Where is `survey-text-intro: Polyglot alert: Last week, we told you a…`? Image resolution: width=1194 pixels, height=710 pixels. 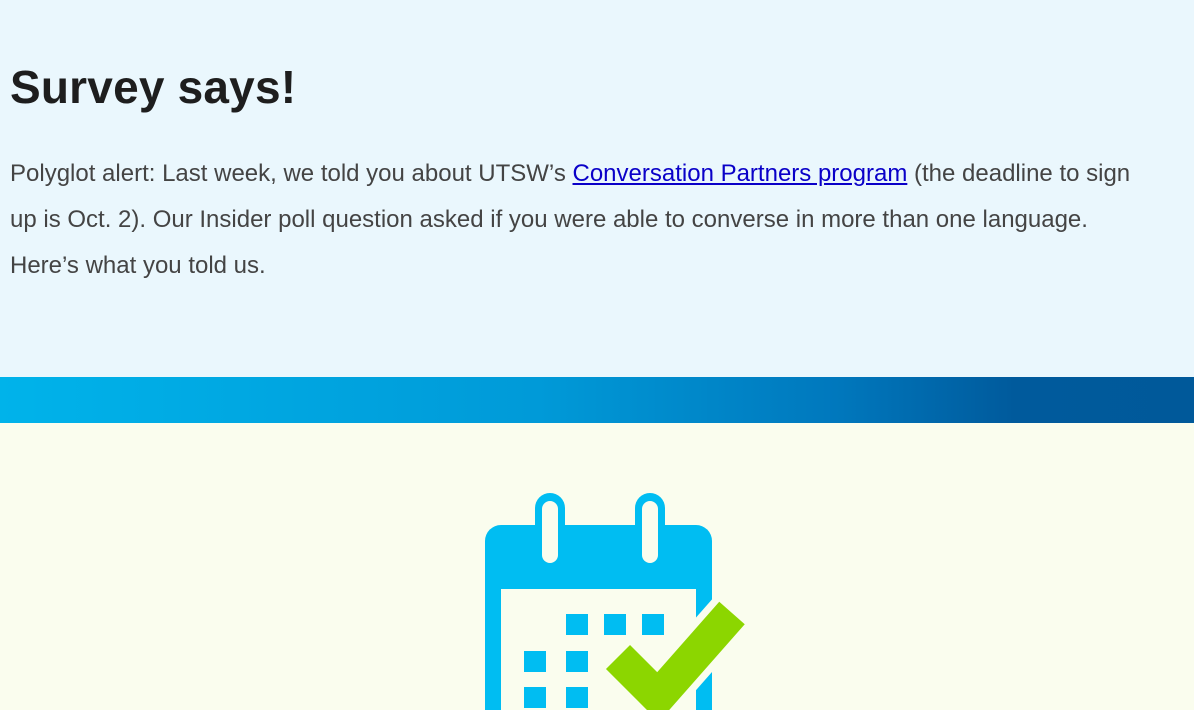
survey-text-intro: Polyglot alert: Last week, we told you a… is located at coordinates (291, 173).